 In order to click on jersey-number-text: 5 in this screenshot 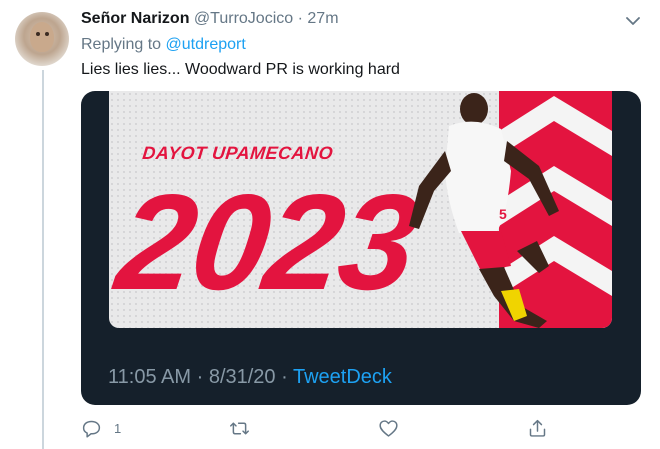, I will do `click(503, 214)`.